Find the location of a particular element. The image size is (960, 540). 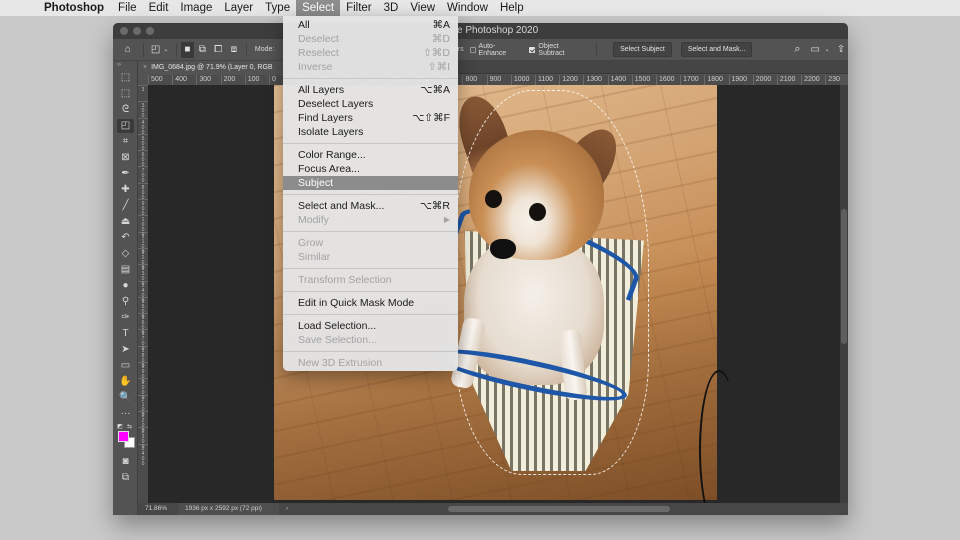

menu-item-find-layers: Find Layers ⌥⇧⌘F is located at coordinates (370, 118).